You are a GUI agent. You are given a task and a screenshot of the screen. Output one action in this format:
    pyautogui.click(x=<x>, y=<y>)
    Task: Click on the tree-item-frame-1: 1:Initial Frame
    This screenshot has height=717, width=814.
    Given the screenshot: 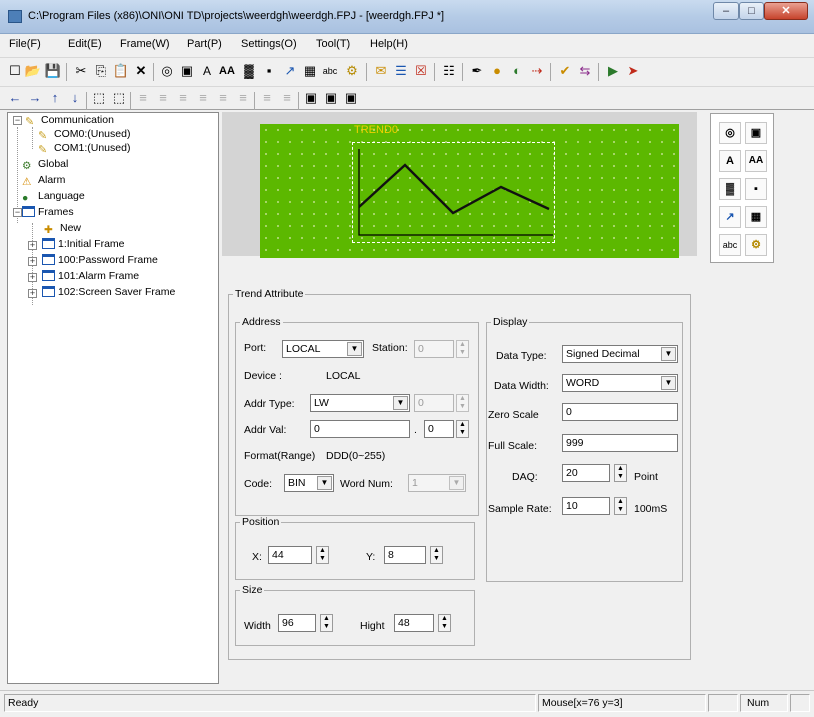 What is the action you would take?
    pyautogui.click(x=83, y=245)
    